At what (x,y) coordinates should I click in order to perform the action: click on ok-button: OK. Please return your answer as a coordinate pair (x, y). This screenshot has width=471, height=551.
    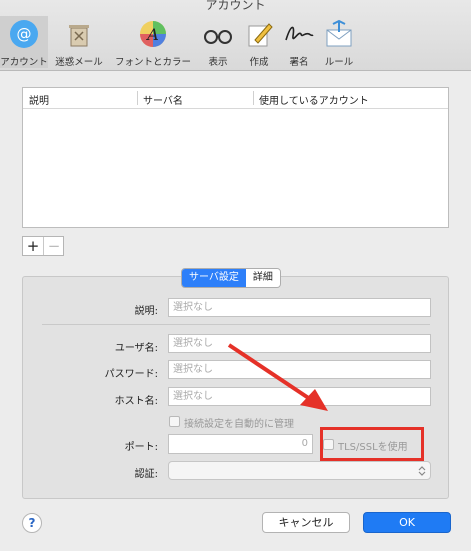
    Looking at the image, I should click on (407, 522).